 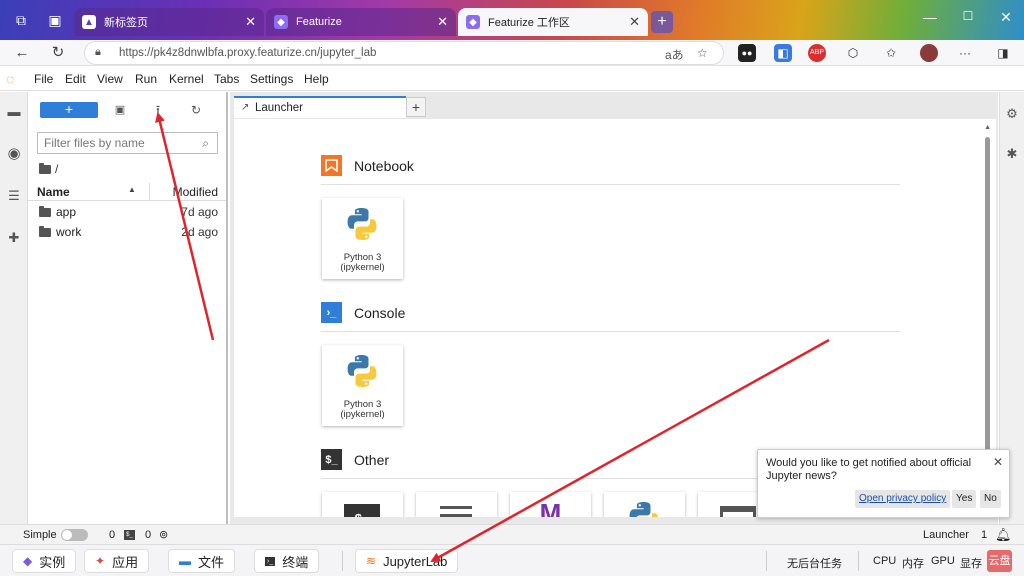 I want to click on section-other: $_ Other, so click(x=355, y=459).